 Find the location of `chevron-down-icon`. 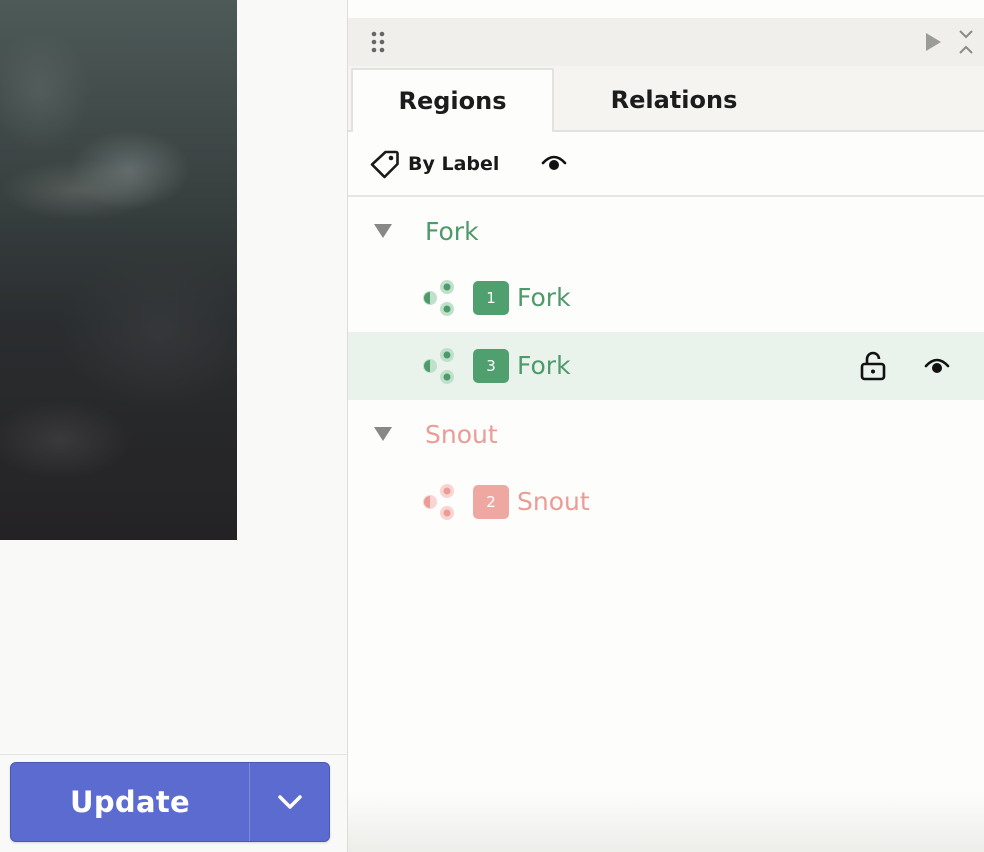

chevron-down-icon is located at coordinates (289, 802).